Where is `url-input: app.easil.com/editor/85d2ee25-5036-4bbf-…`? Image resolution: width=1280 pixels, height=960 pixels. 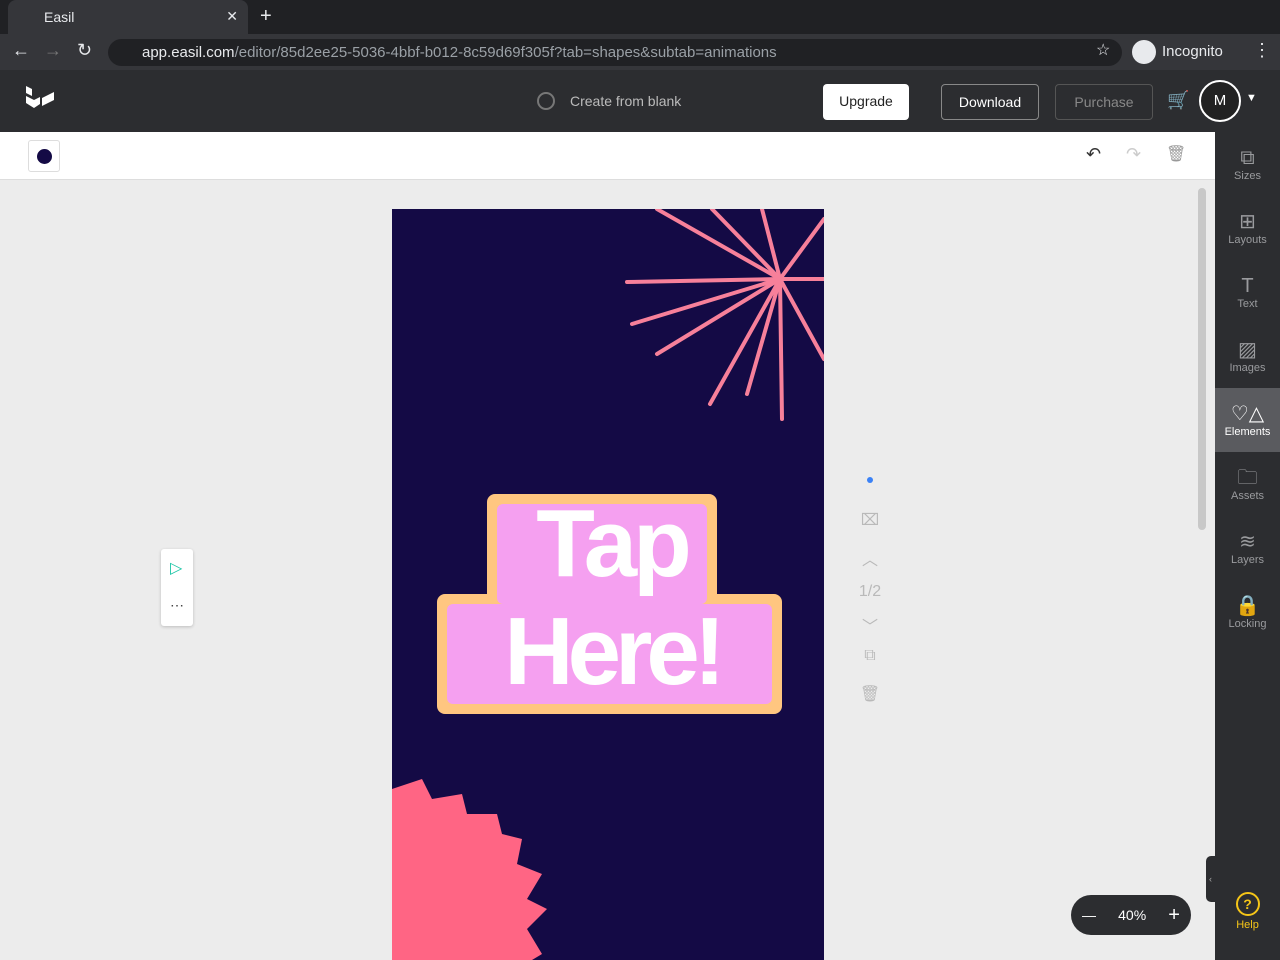 url-input: app.easil.com/editor/85d2ee25-5036-4bbf-… is located at coordinates (615, 52).